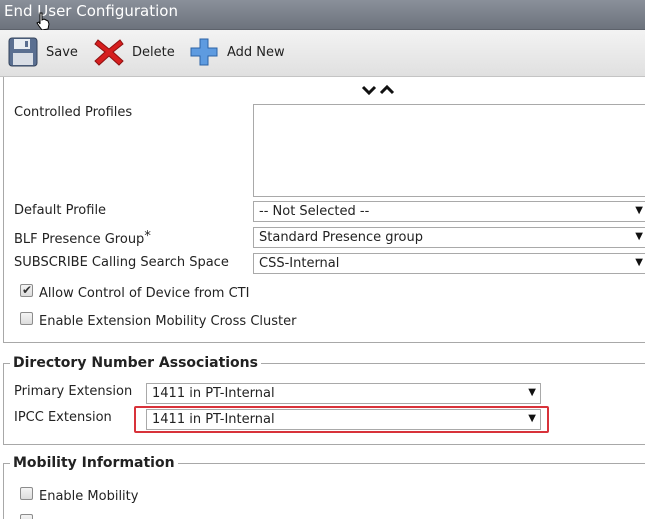  Describe the element at coordinates (322, 15) in the screenshot. I see `title-bar: End User Configuration` at that location.